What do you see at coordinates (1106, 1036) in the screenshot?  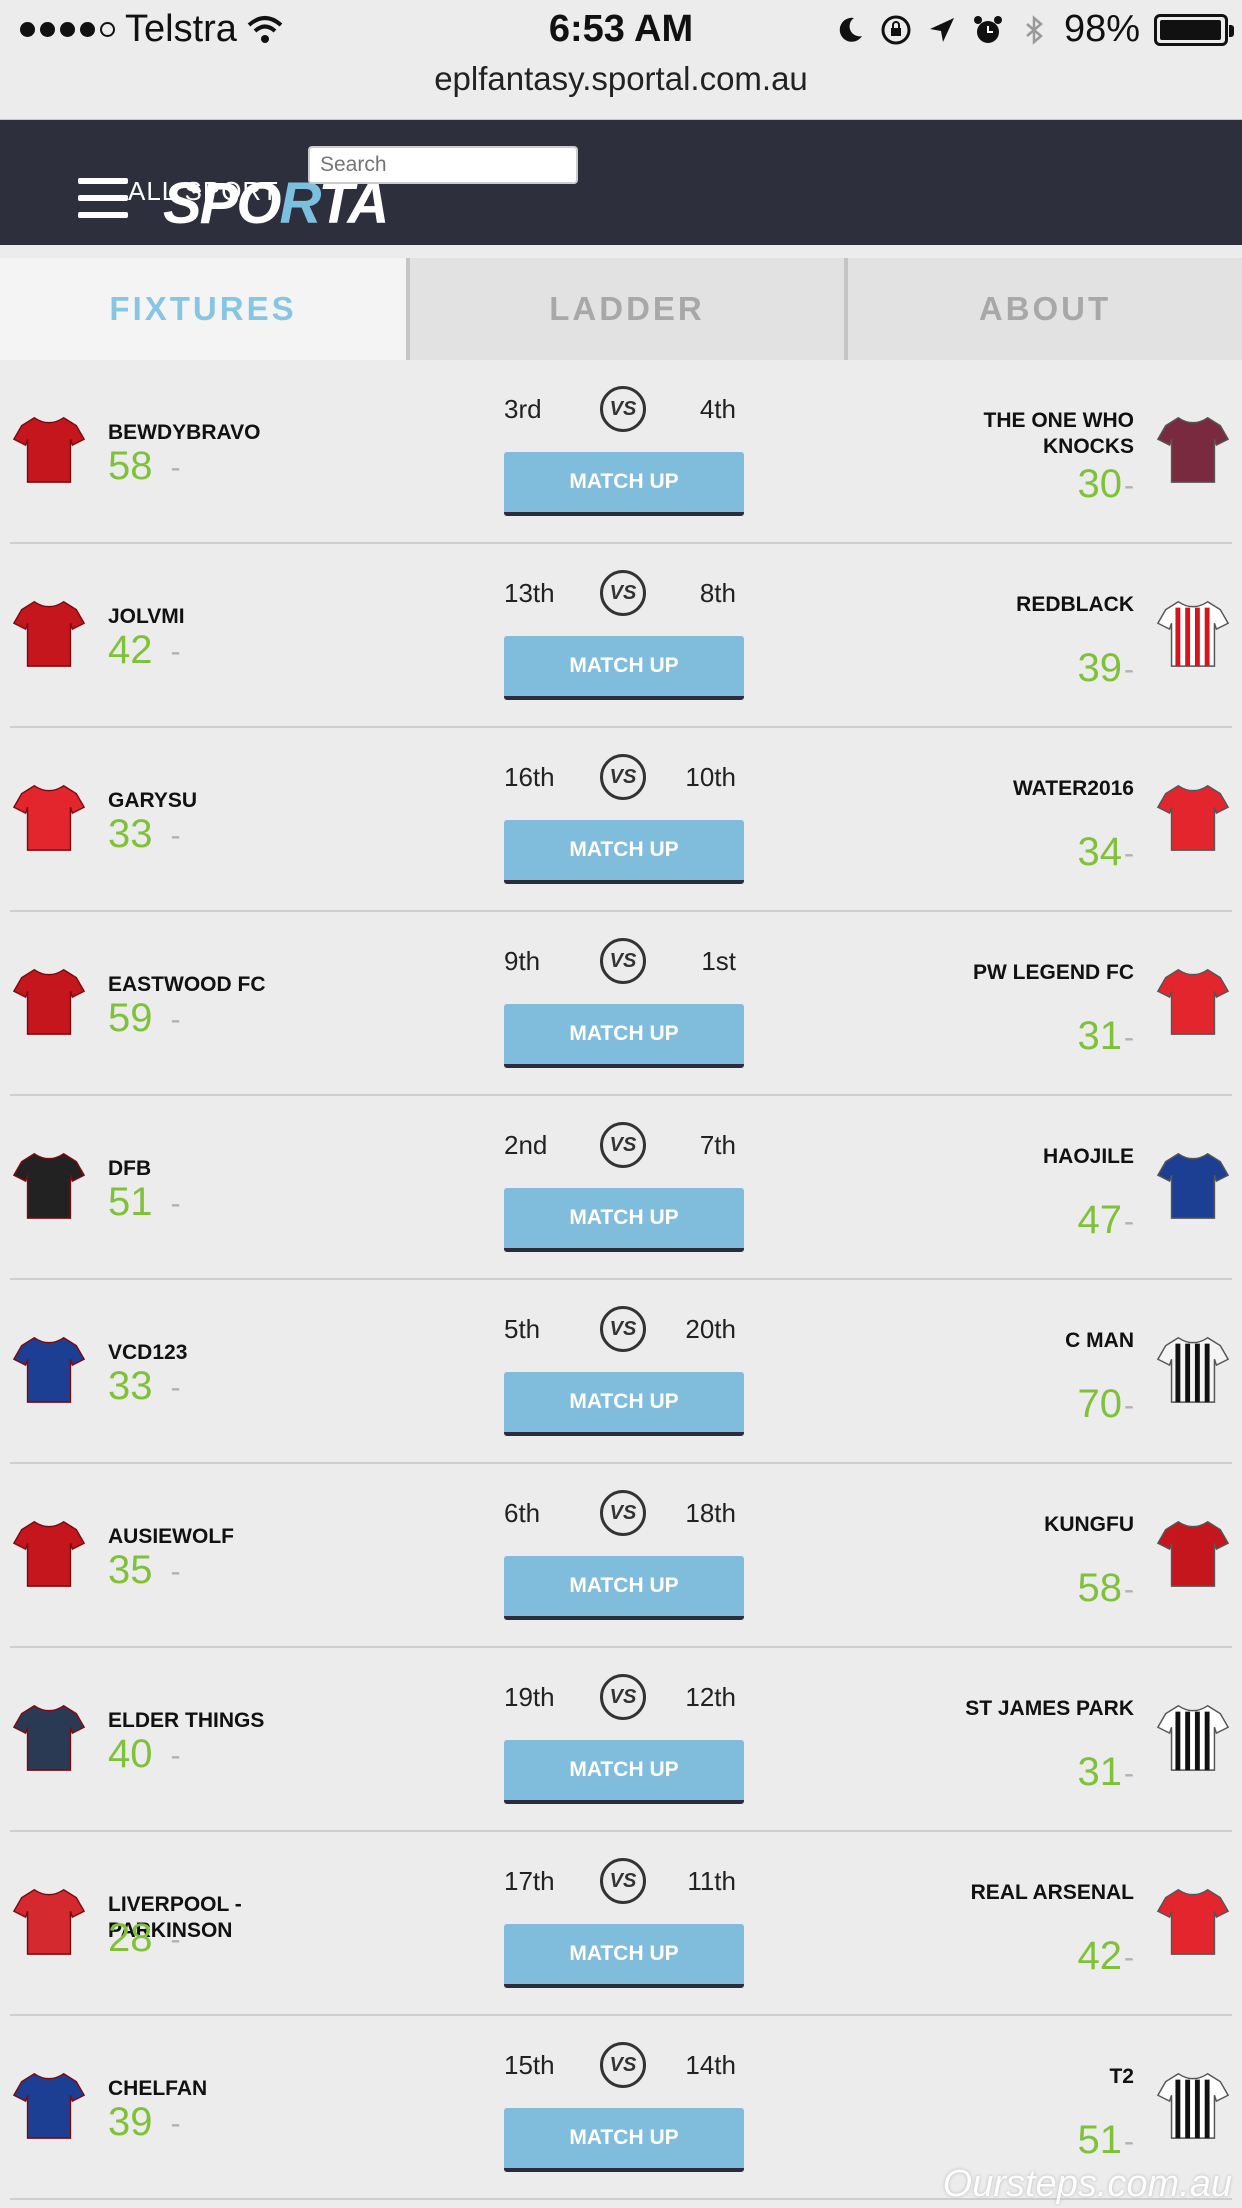 I see `away-team-score: 31-` at bounding box center [1106, 1036].